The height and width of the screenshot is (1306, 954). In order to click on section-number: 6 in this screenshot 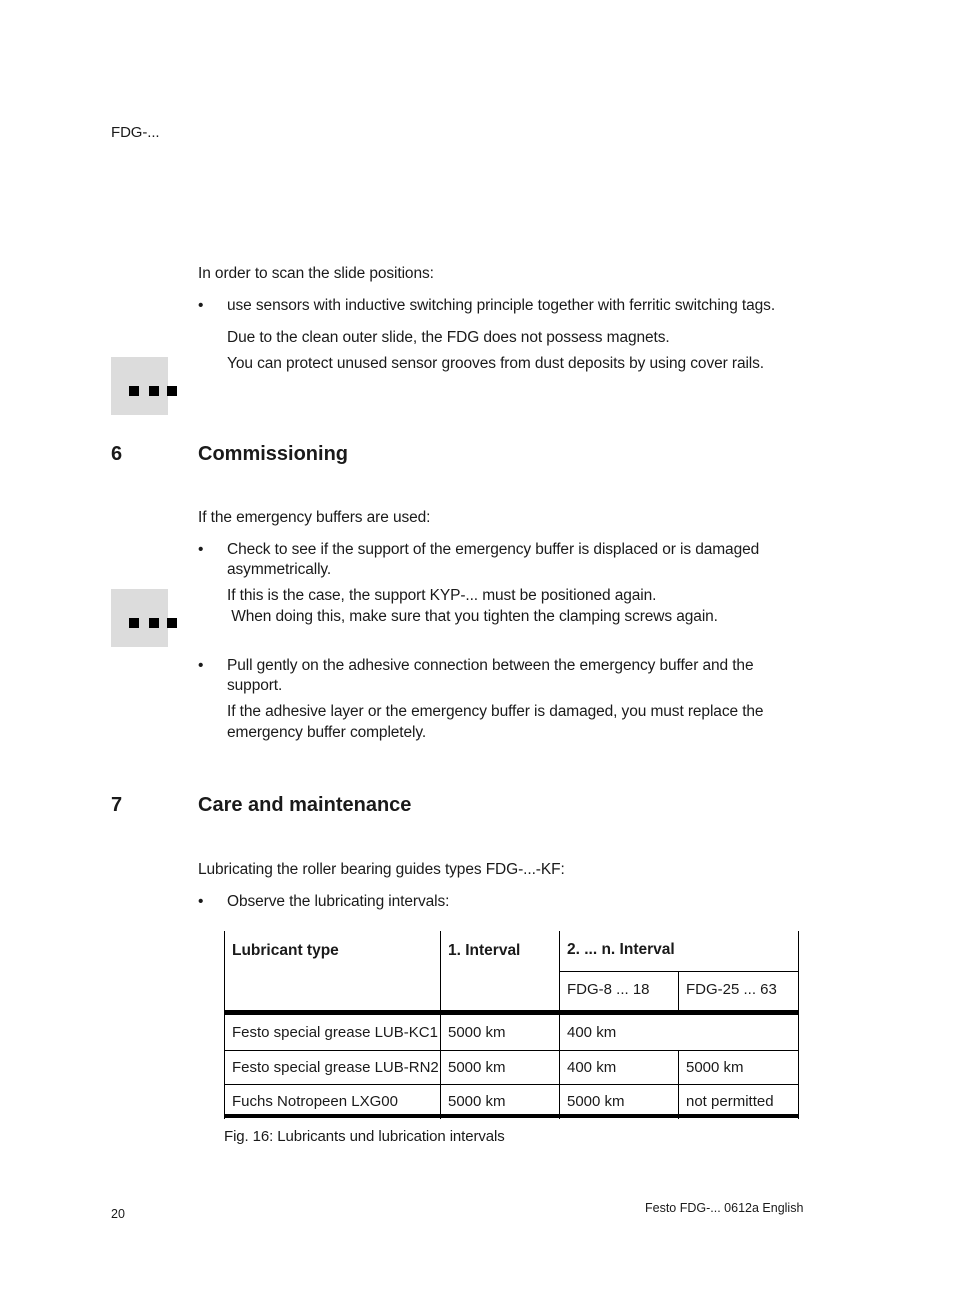, I will do `click(117, 454)`.